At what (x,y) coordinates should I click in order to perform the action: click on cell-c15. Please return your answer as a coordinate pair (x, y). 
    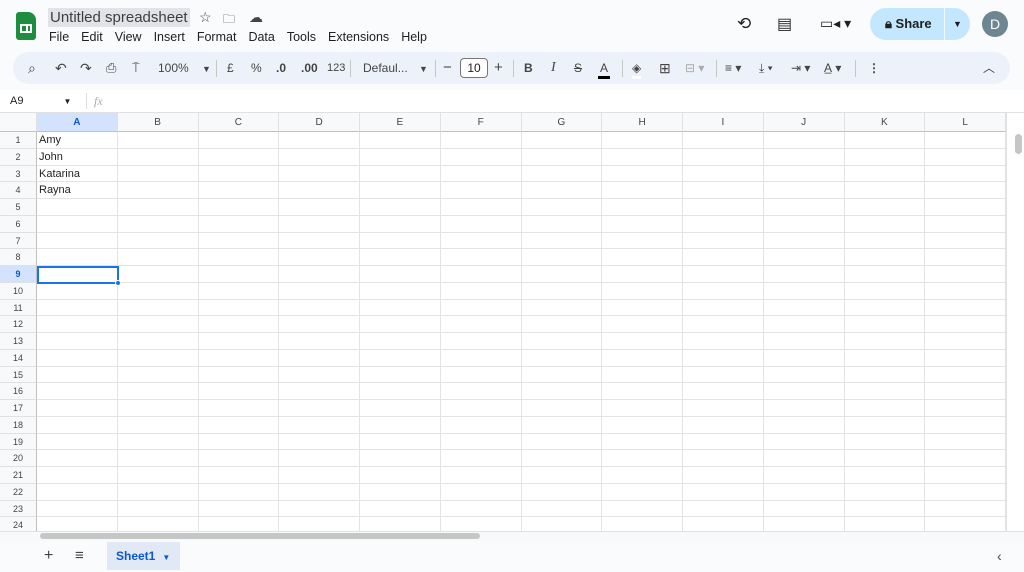
    Looking at the image, I should click on (239, 375).